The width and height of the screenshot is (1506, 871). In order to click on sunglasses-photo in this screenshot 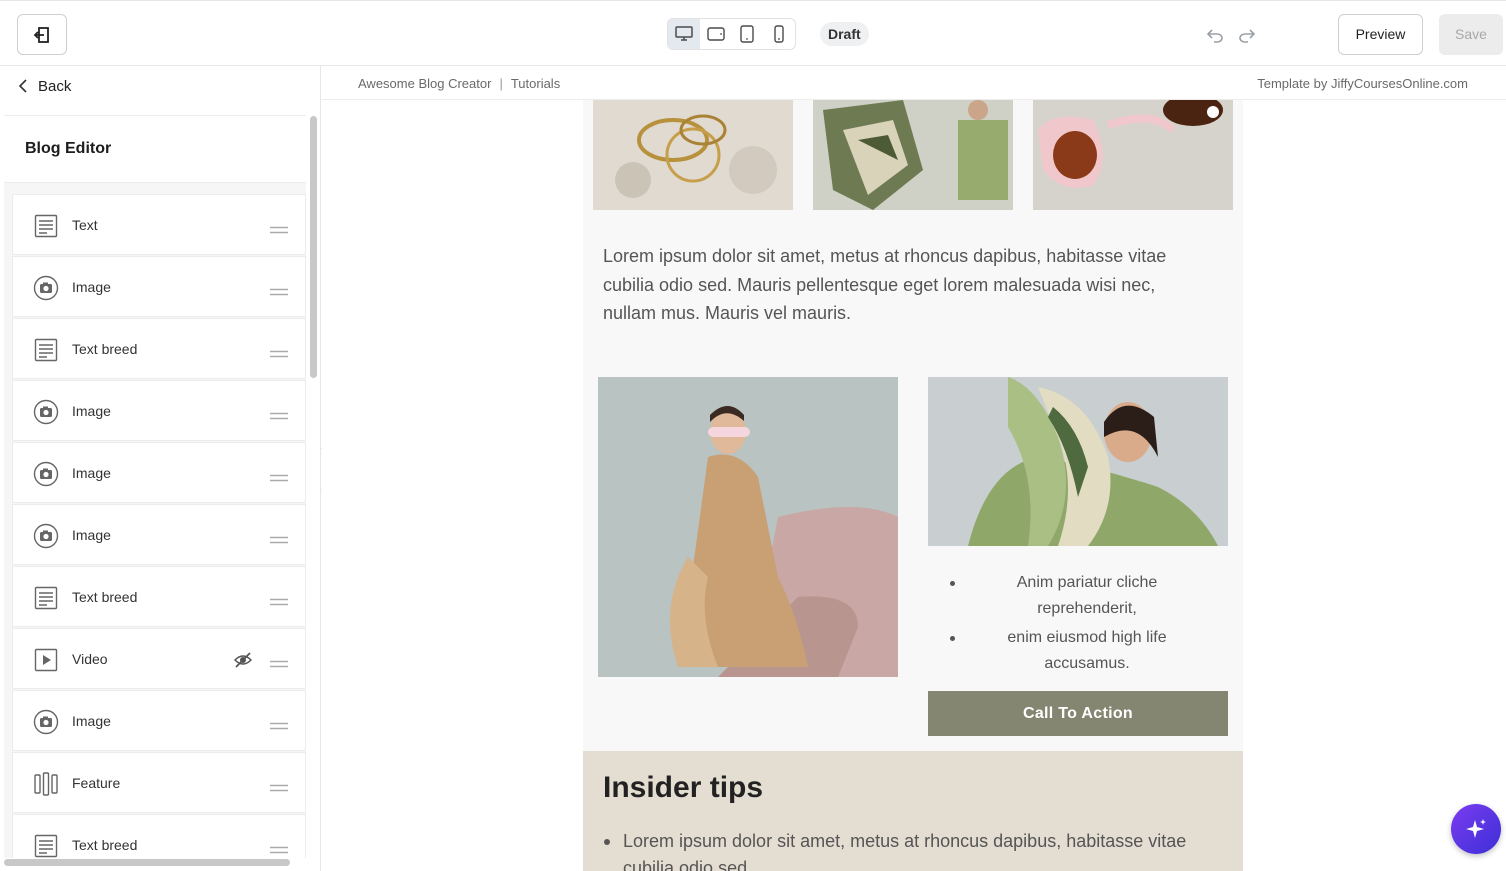, I will do `click(1133, 155)`.